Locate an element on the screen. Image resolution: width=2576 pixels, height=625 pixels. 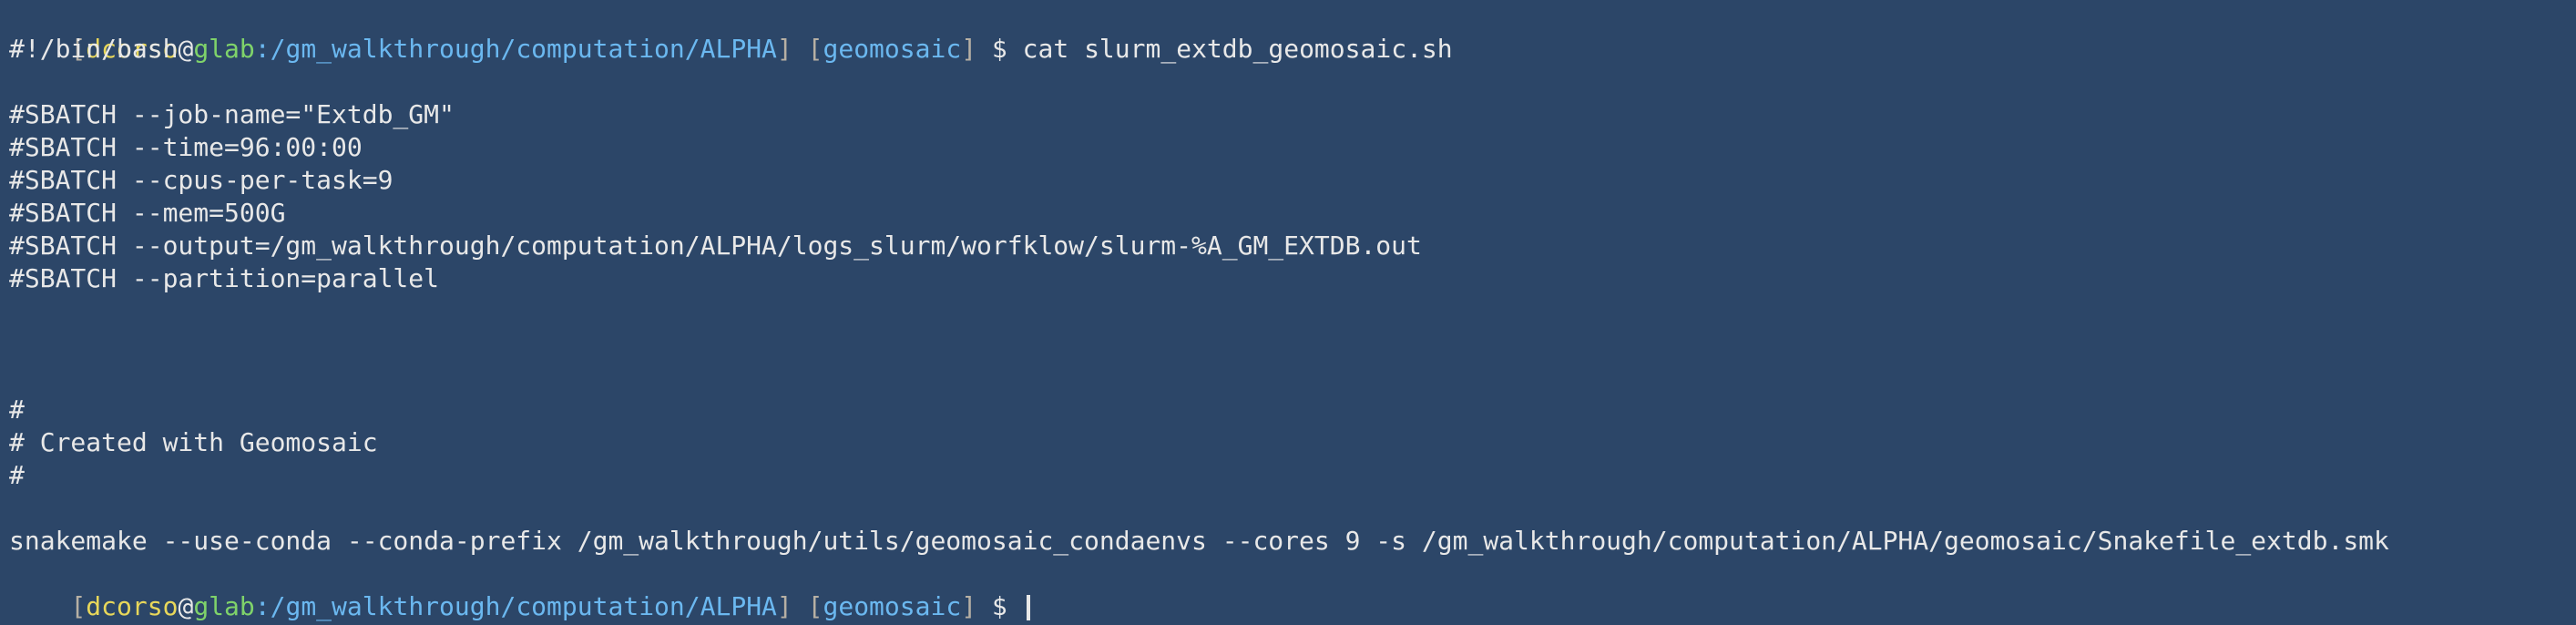
comment-hash-top: # is located at coordinates (17, 409).